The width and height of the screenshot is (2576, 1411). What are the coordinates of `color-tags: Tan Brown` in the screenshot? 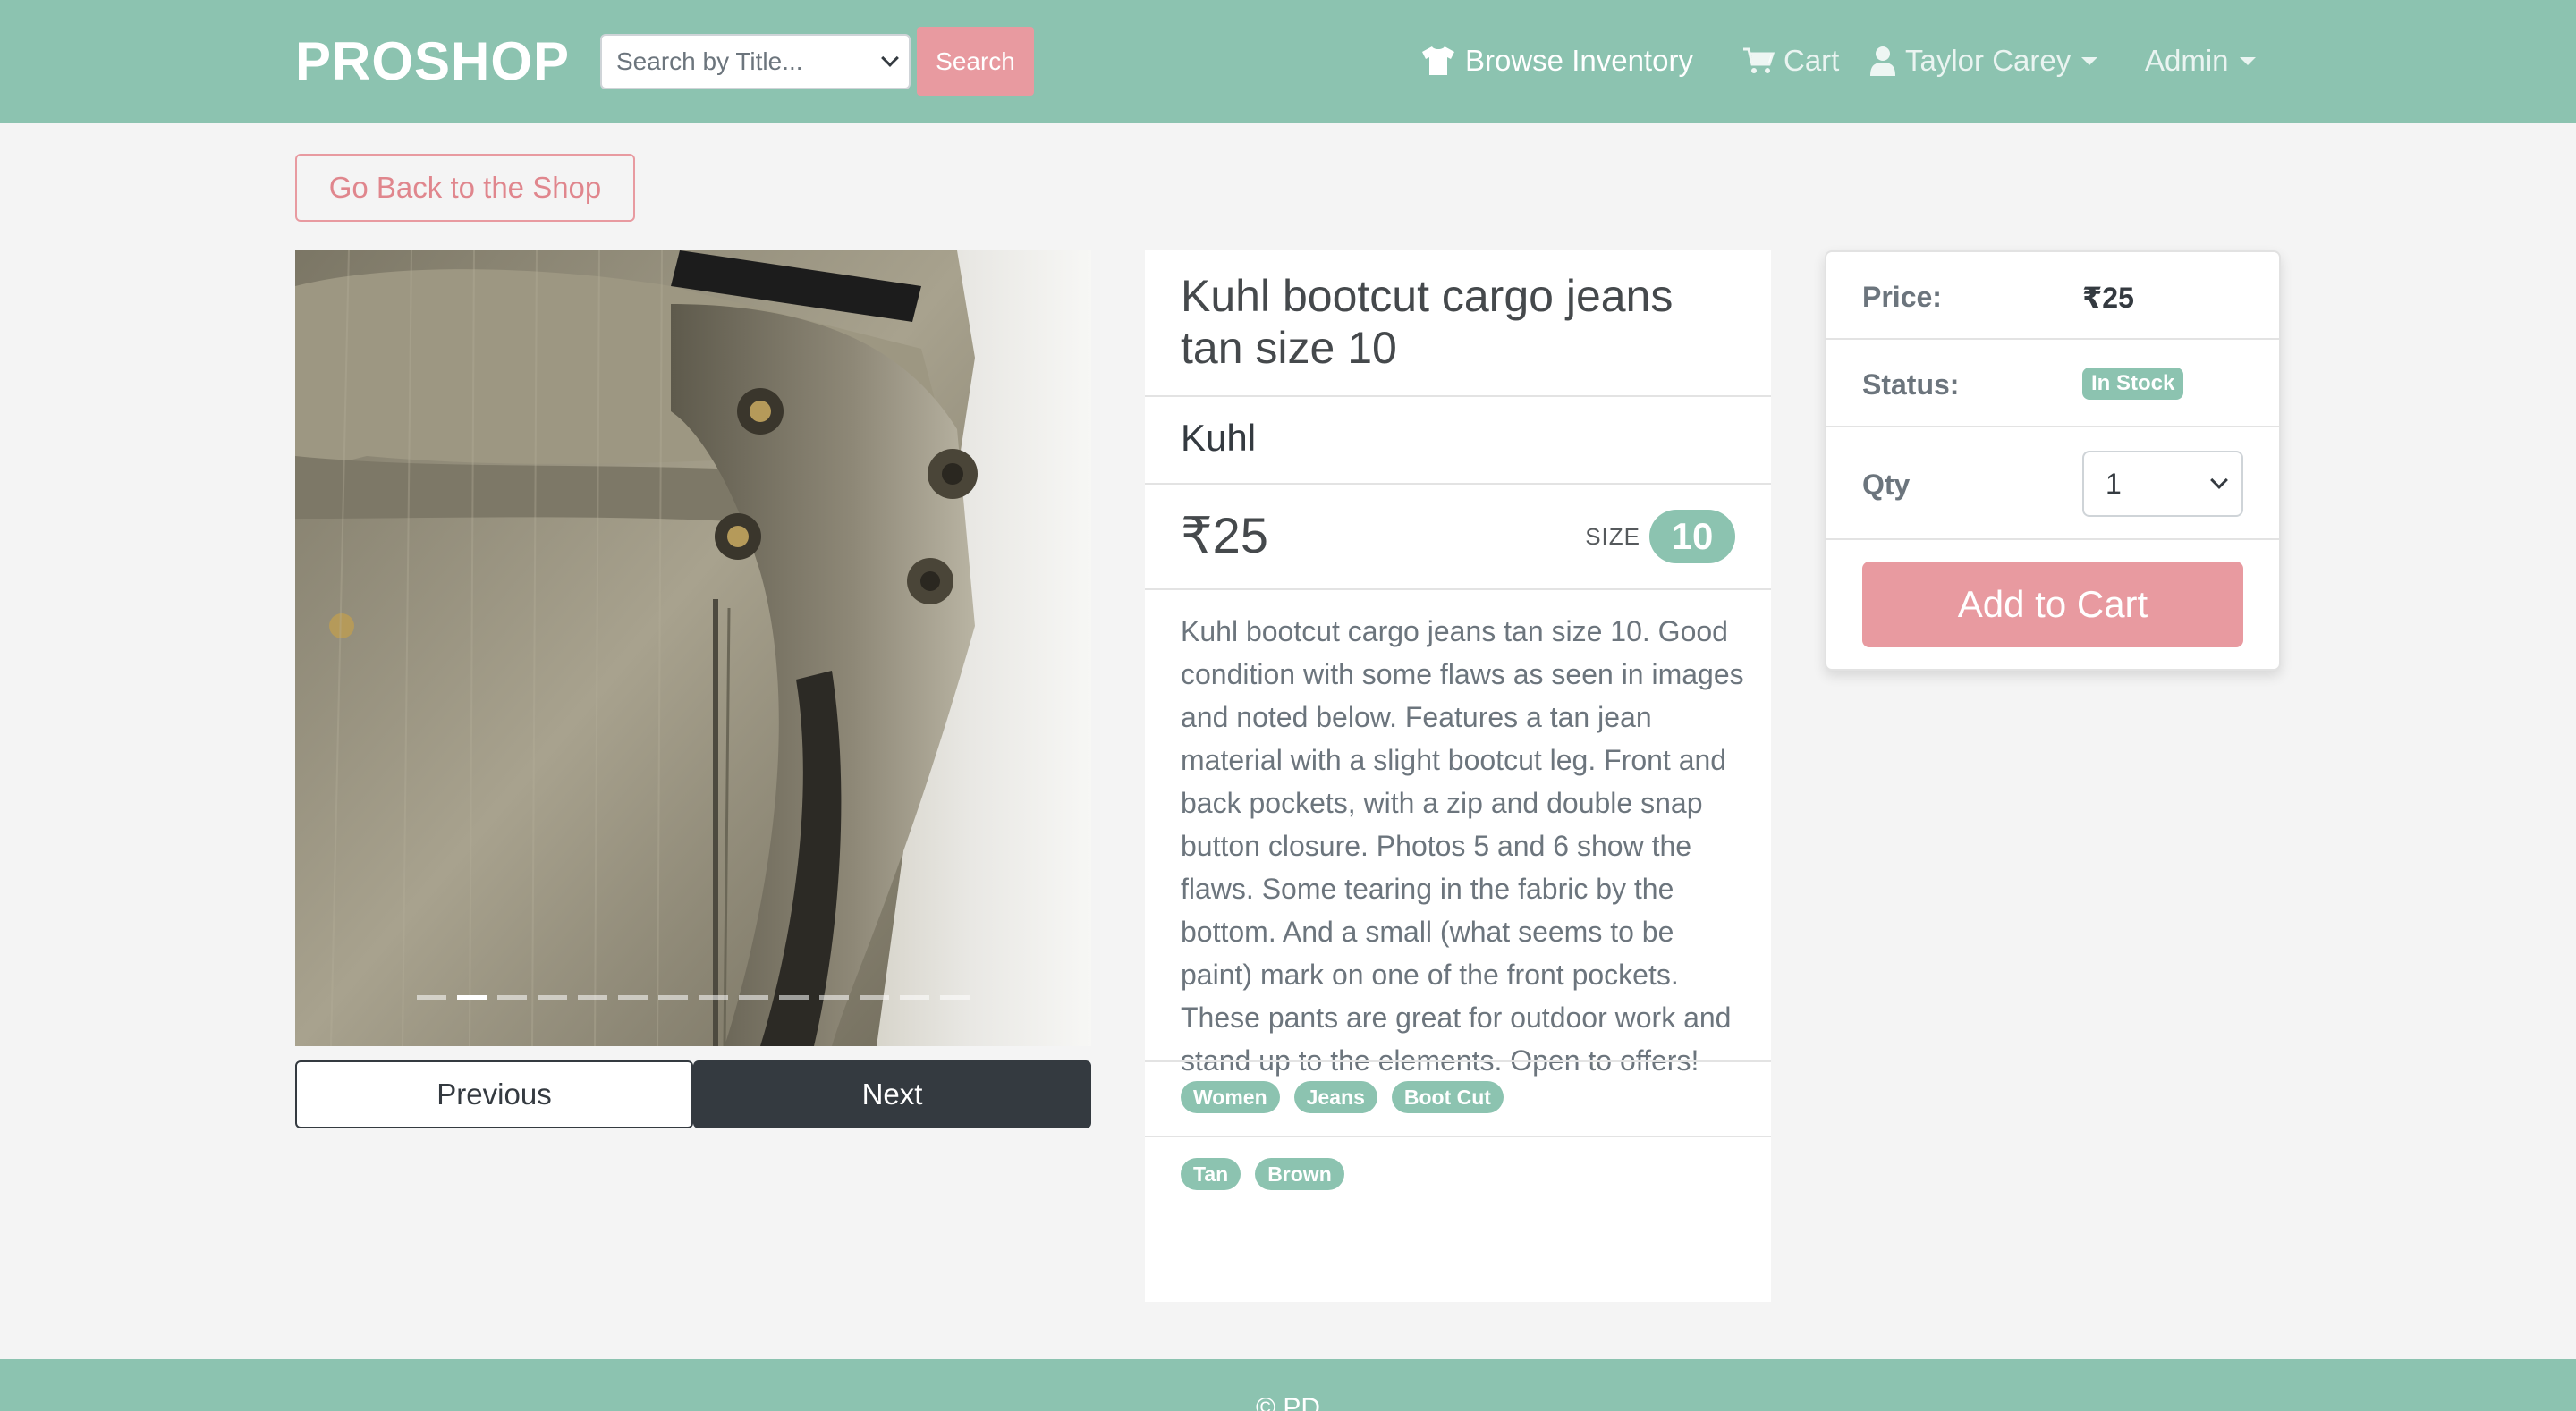 It's located at (1262, 1174).